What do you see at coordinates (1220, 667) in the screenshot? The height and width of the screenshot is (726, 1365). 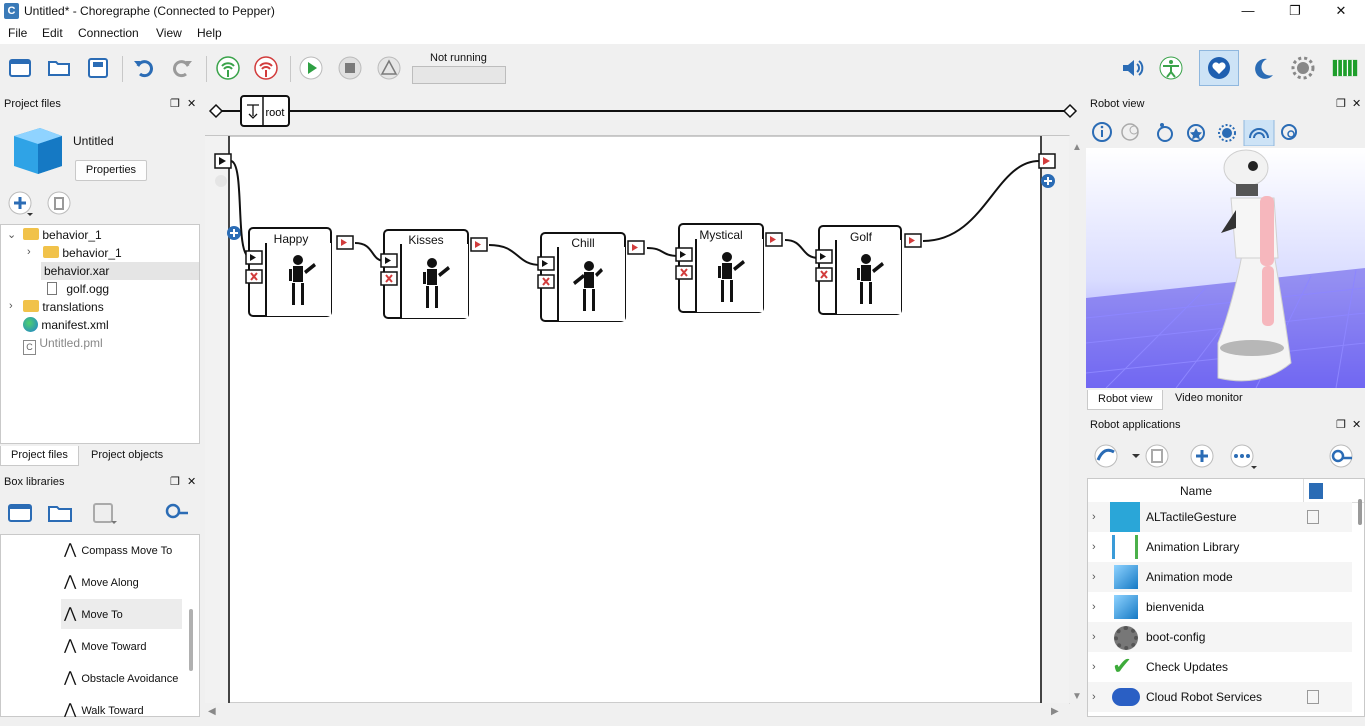 I see `app-row-check-updates: › ✔ Check Updates` at bounding box center [1220, 667].